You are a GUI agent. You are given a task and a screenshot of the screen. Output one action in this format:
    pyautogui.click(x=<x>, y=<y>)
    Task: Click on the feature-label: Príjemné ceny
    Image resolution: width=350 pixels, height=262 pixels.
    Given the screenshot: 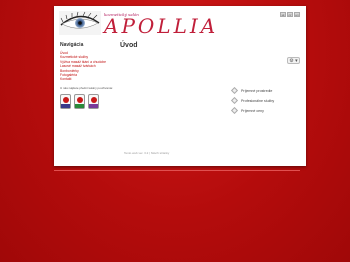 What is the action you would take?
    pyautogui.click(x=252, y=110)
    